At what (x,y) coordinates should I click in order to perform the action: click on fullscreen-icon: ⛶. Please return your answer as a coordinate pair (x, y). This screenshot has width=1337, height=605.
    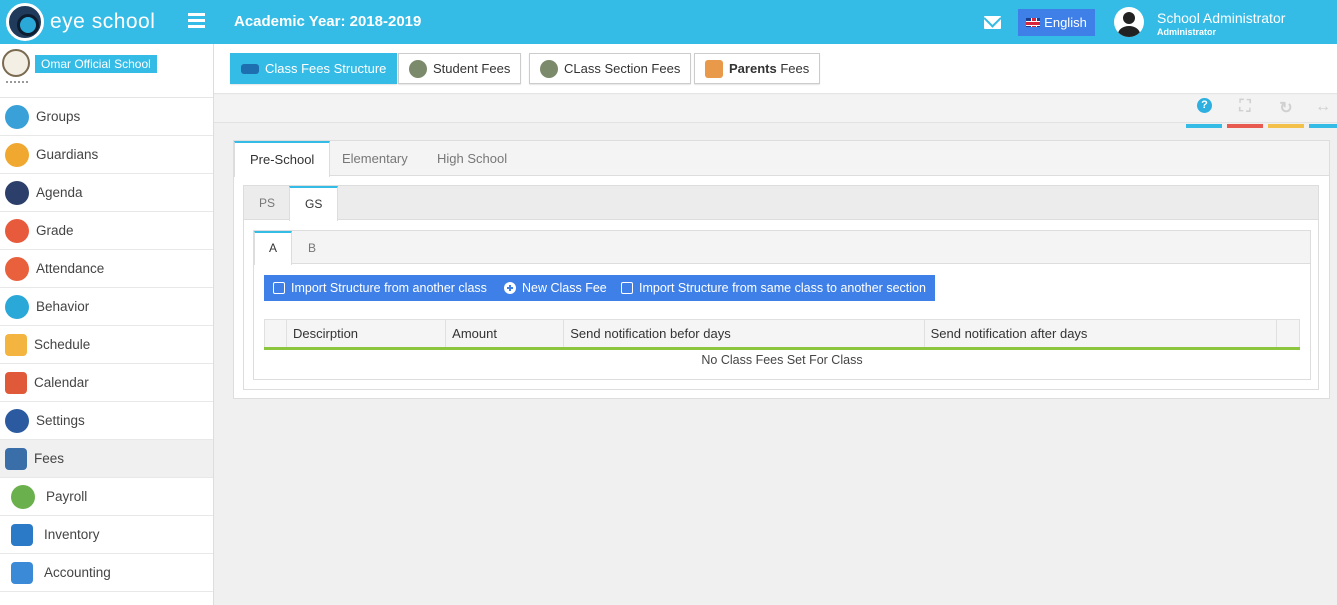
    Looking at the image, I should click on (1245, 106).